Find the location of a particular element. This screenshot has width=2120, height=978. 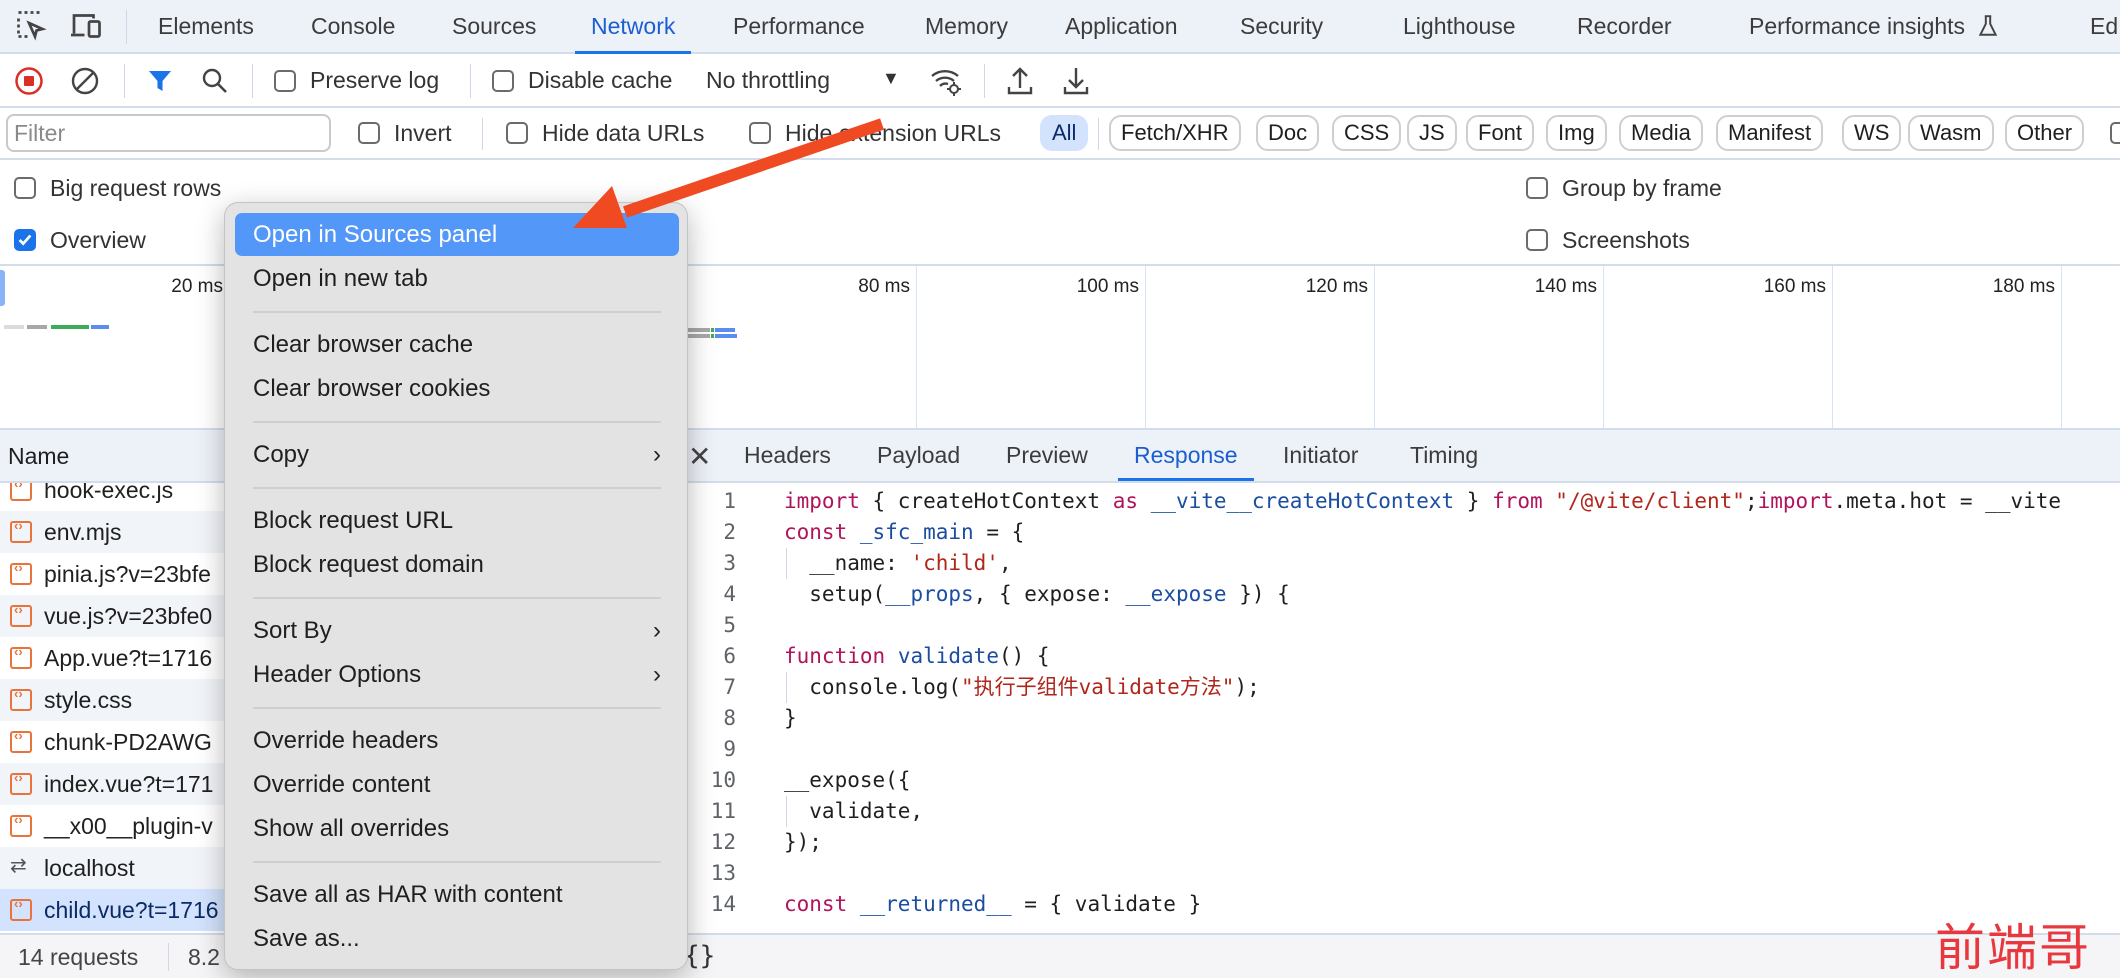

tab-security: Security is located at coordinates (1281, 26).